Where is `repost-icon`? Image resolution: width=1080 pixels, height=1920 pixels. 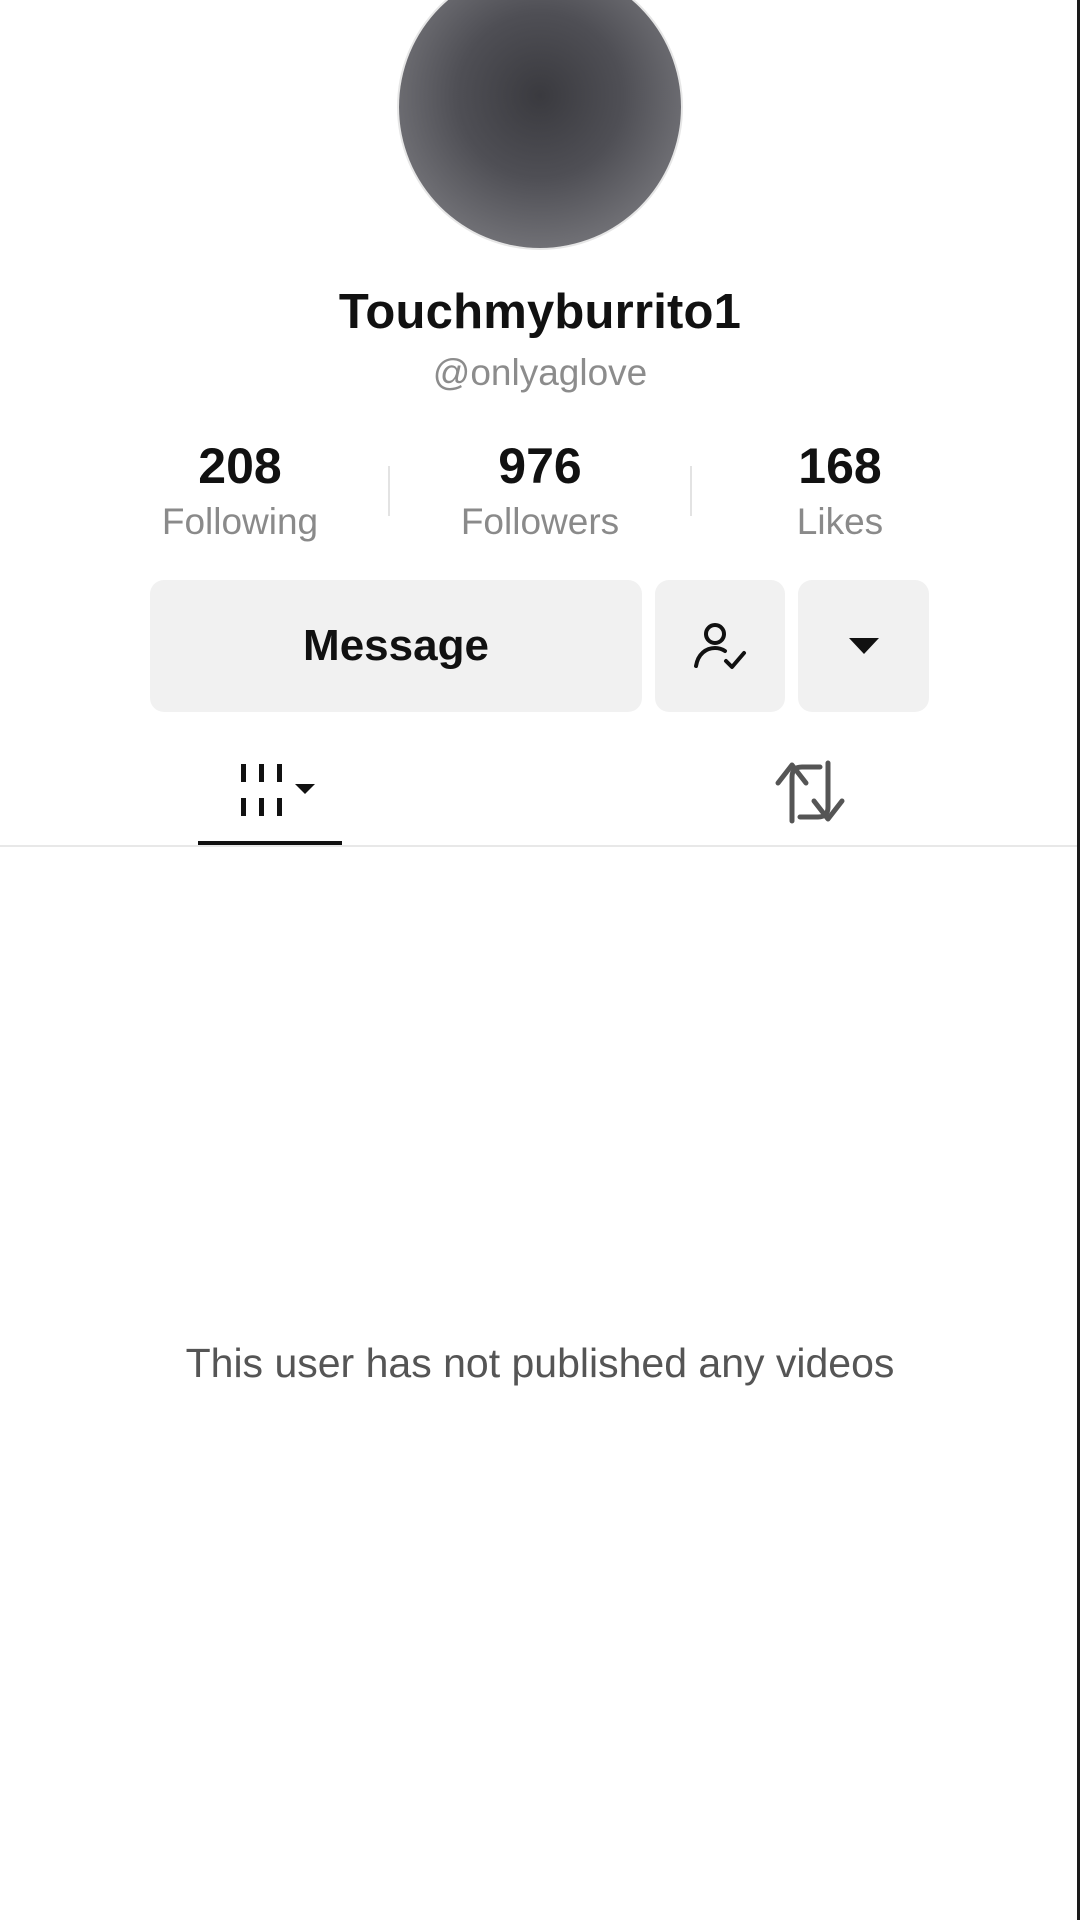
repost-icon is located at coordinates (810, 792).